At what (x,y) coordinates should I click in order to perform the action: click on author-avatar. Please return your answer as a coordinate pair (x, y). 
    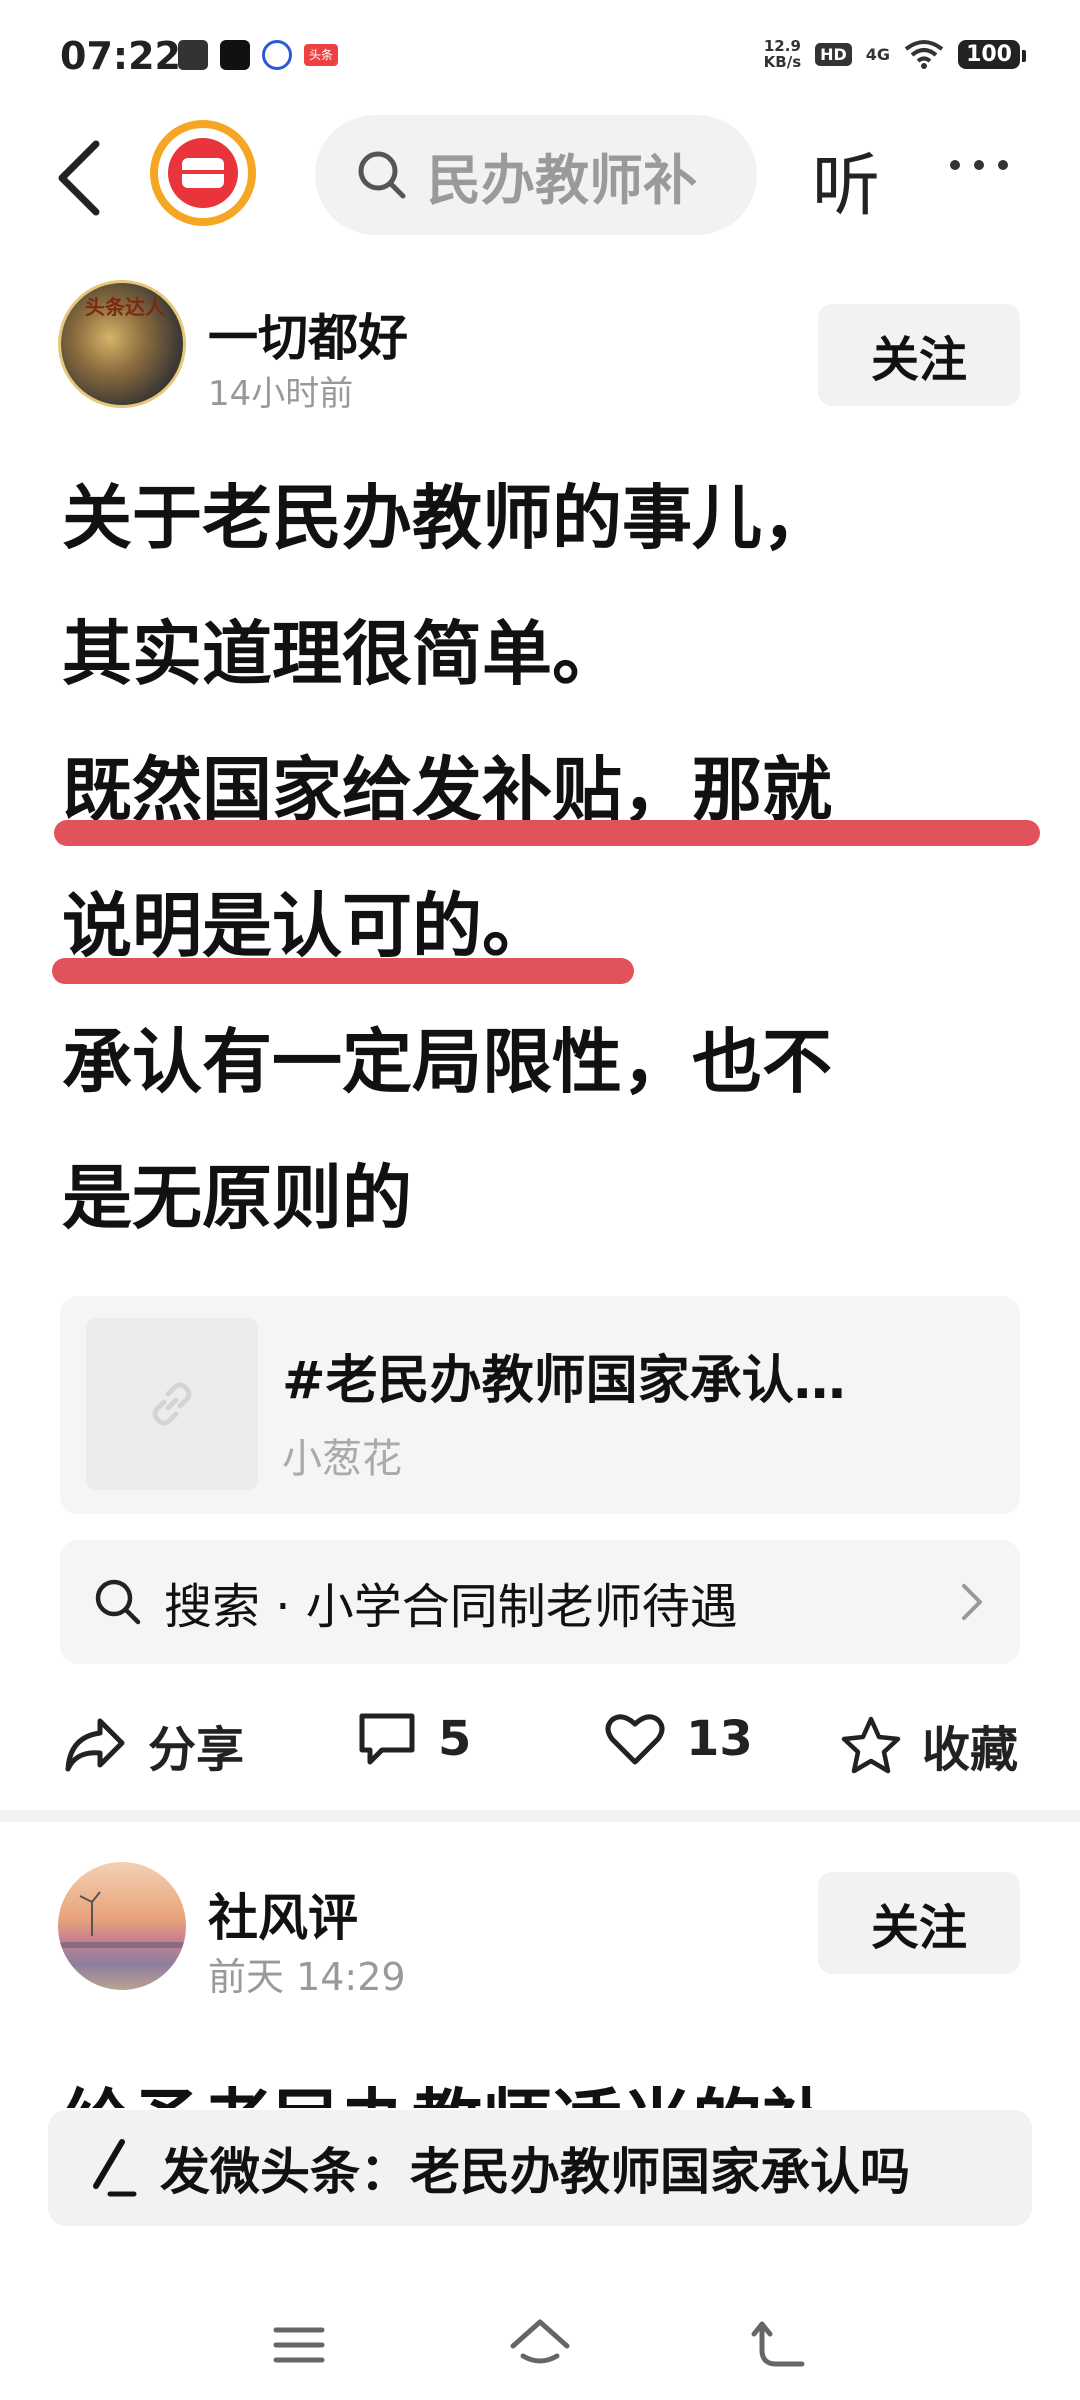
    Looking at the image, I should click on (122, 1926).